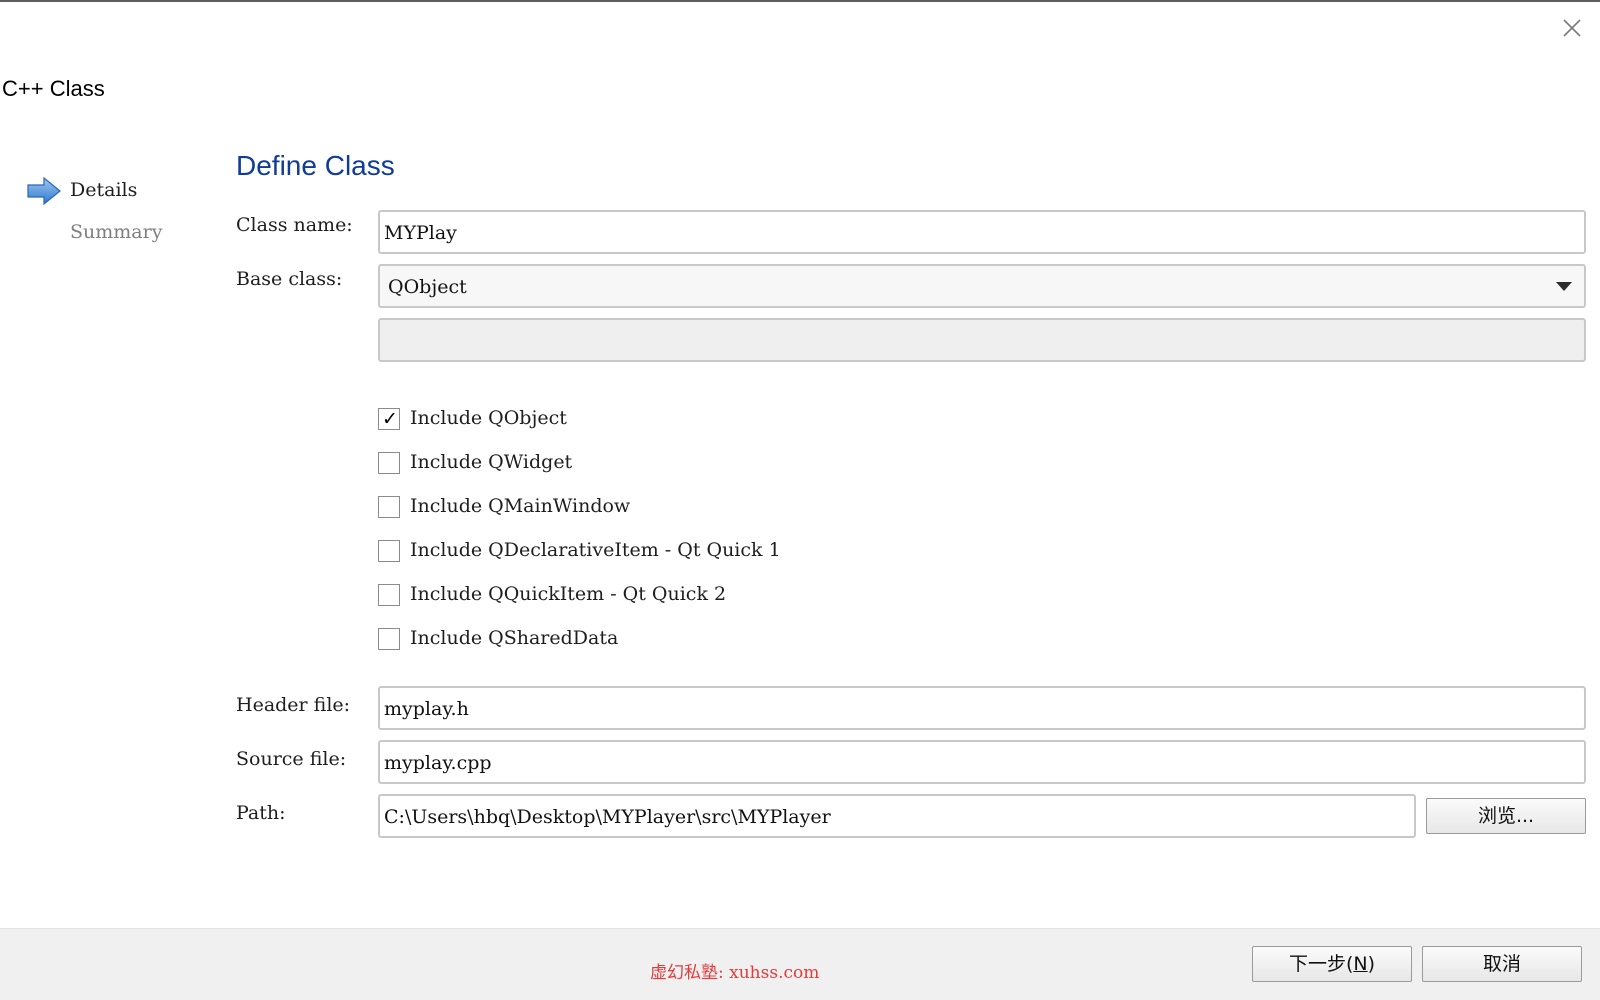 This screenshot has width=1600, height=1000. What do you see at coordinates (427, 287) in the screenshot?
I see `base-class-value: QObject` at bounding box center [427, 287].